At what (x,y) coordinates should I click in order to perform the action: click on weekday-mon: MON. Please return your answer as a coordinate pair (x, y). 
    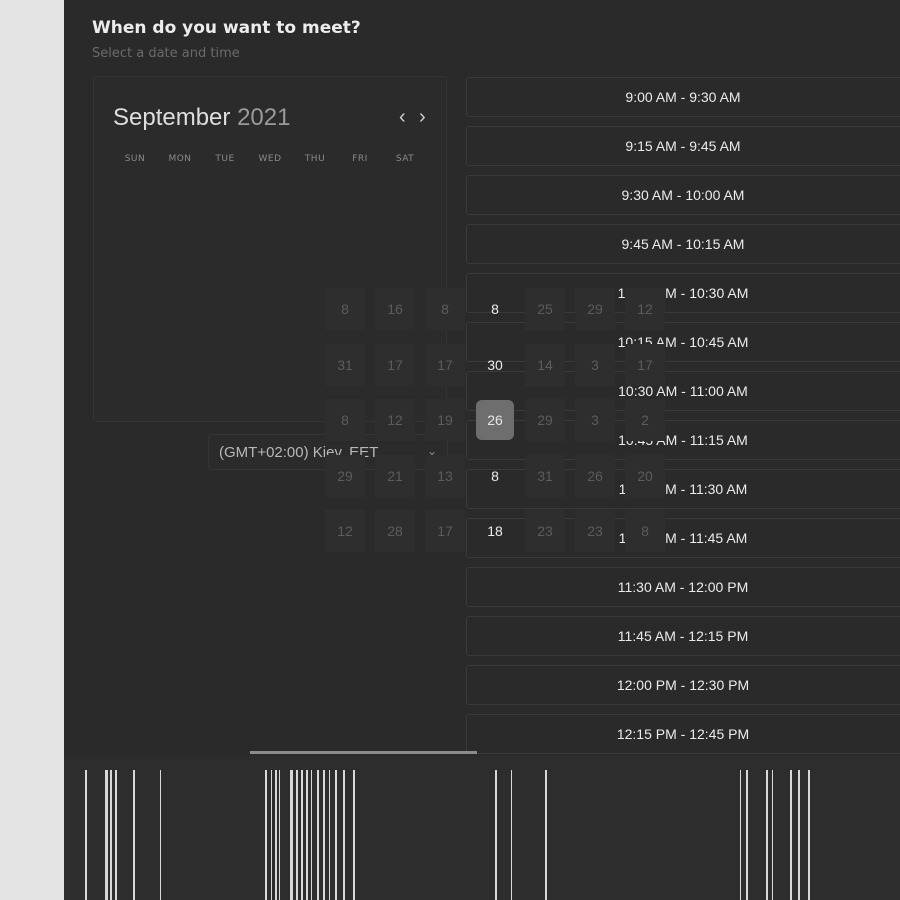
    Looking at the image, I should click on (180, 159).